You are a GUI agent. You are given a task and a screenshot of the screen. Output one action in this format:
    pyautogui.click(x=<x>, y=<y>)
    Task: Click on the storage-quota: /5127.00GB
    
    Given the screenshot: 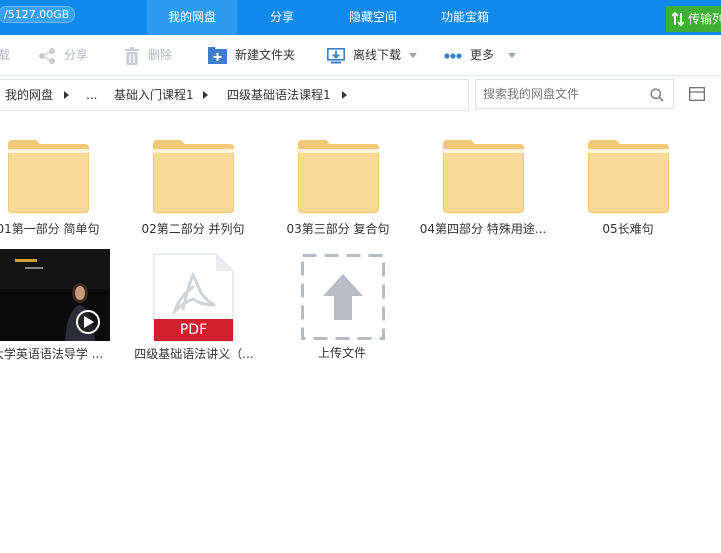 What is the action you would take?
    pyautogui.click(x=38, y=14)
    